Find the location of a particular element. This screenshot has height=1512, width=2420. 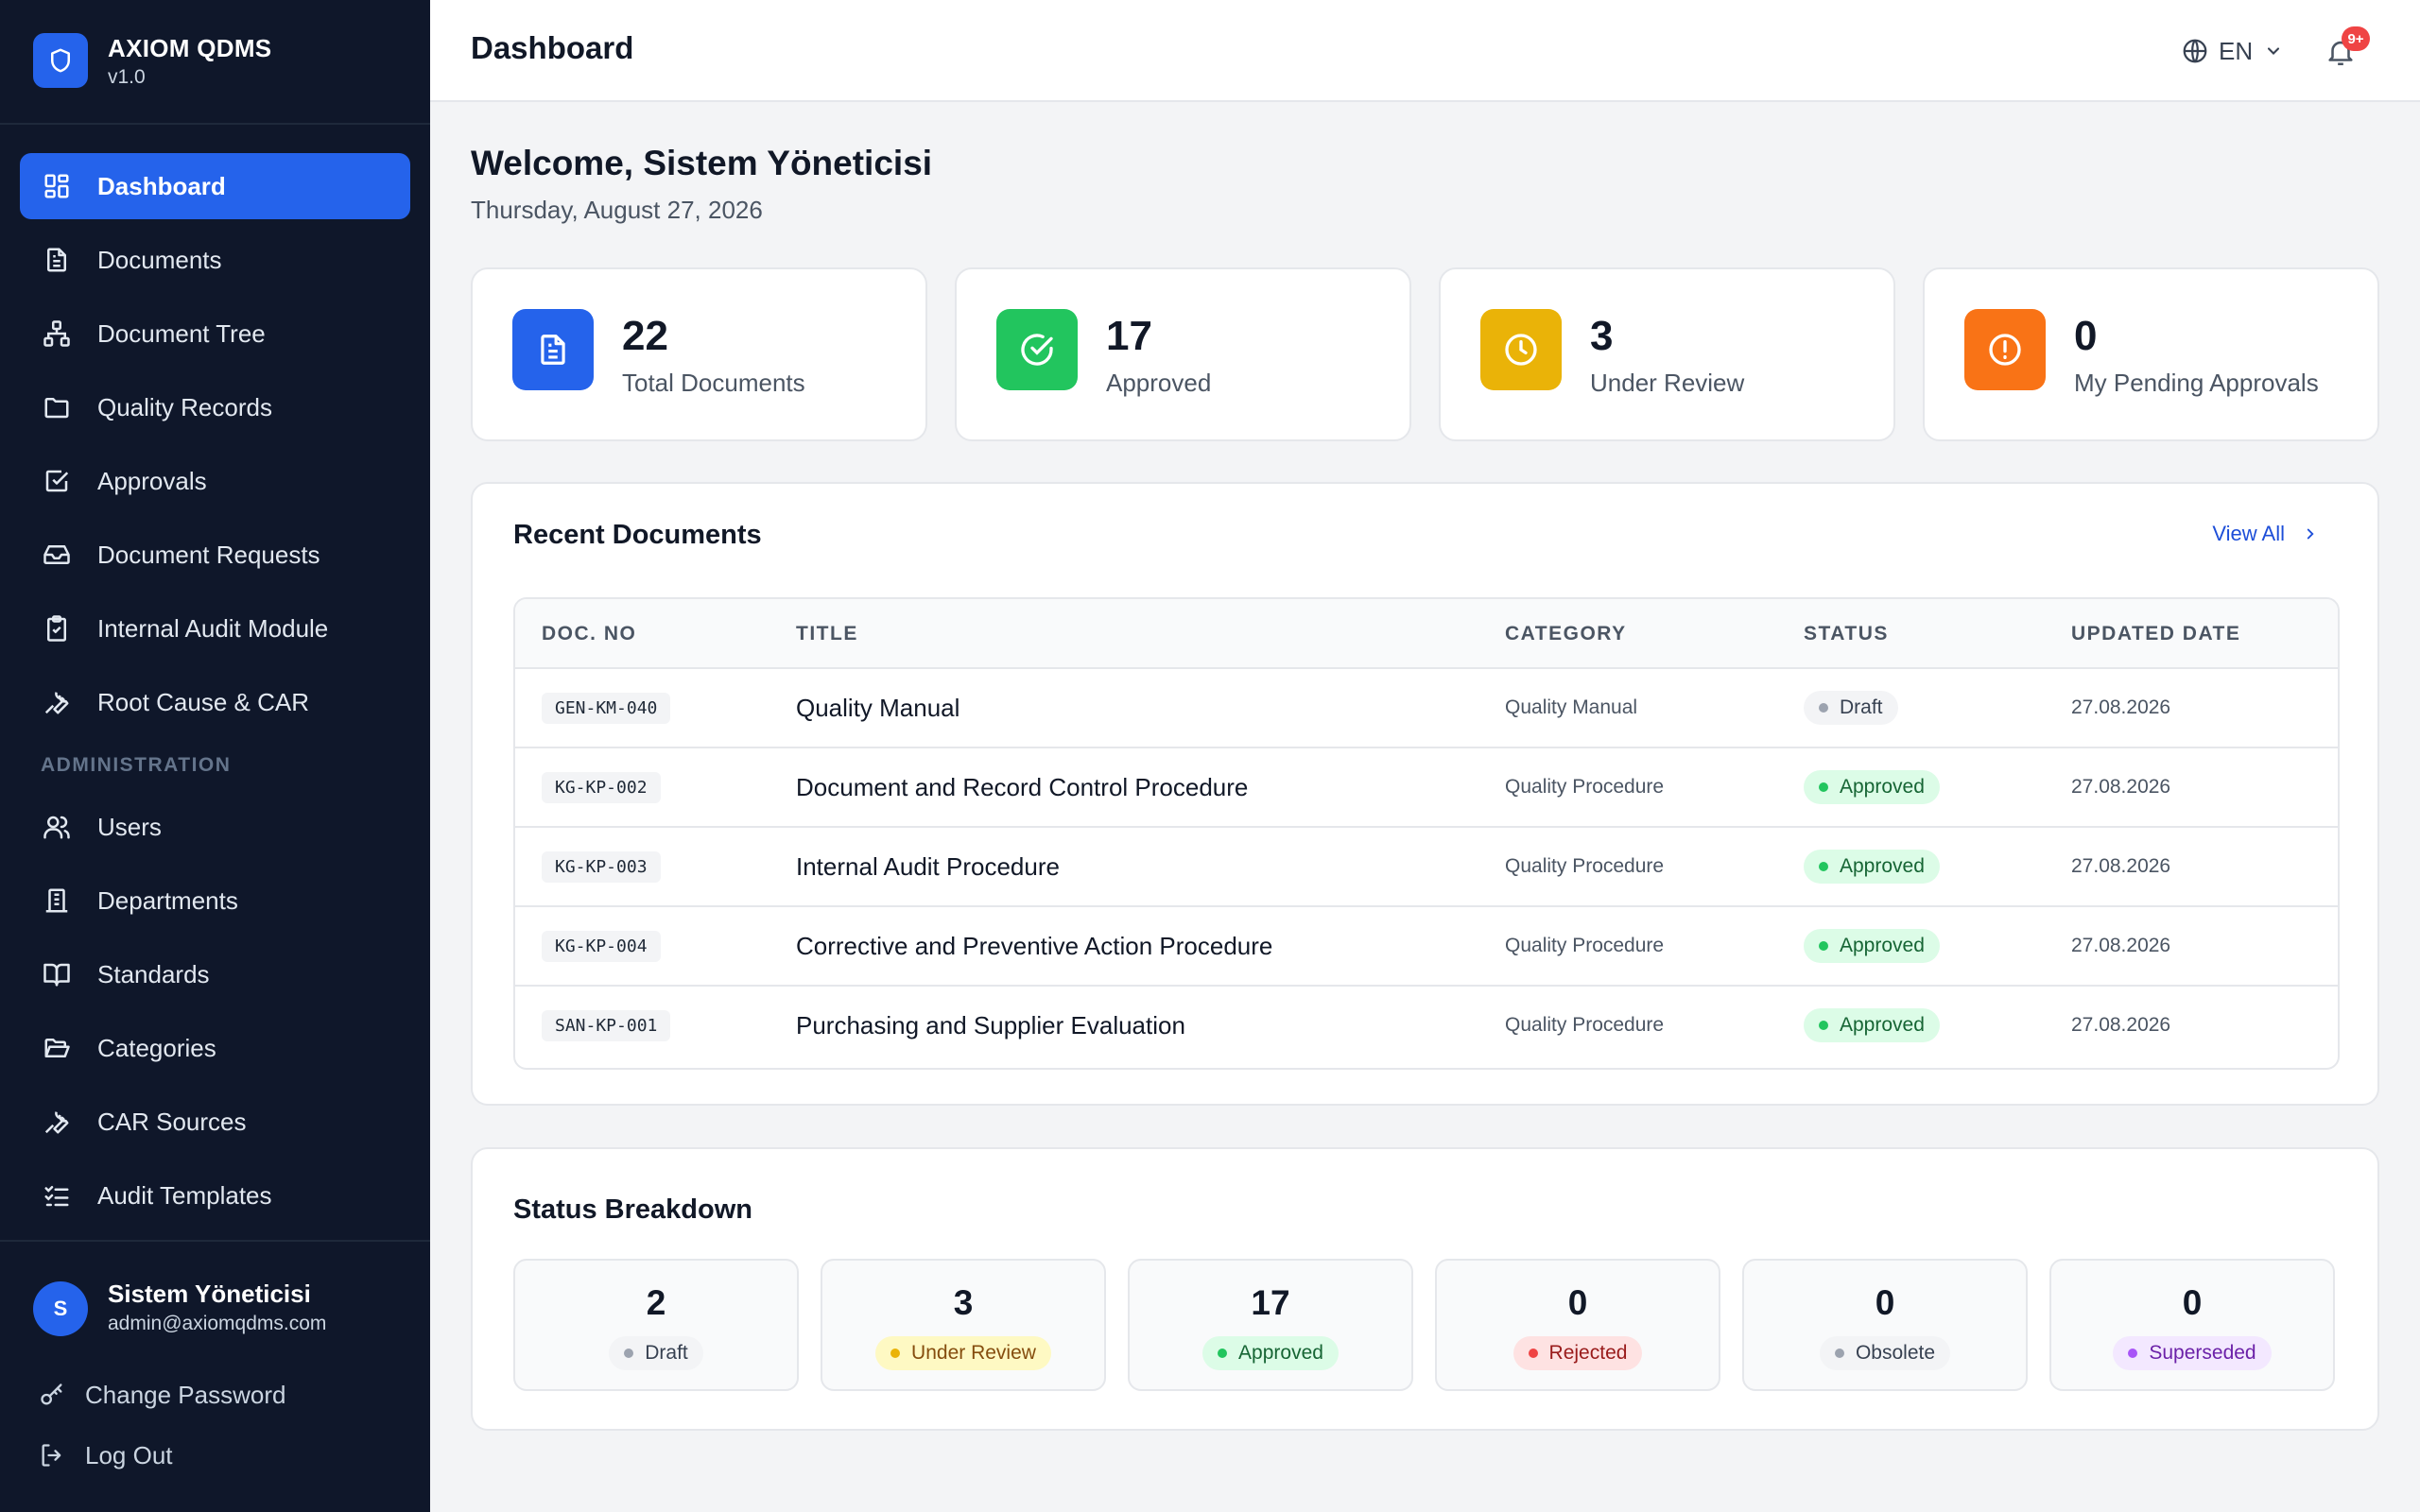

sidebar-item-dashboard: Dashboard is located at coordinates (215, 186).